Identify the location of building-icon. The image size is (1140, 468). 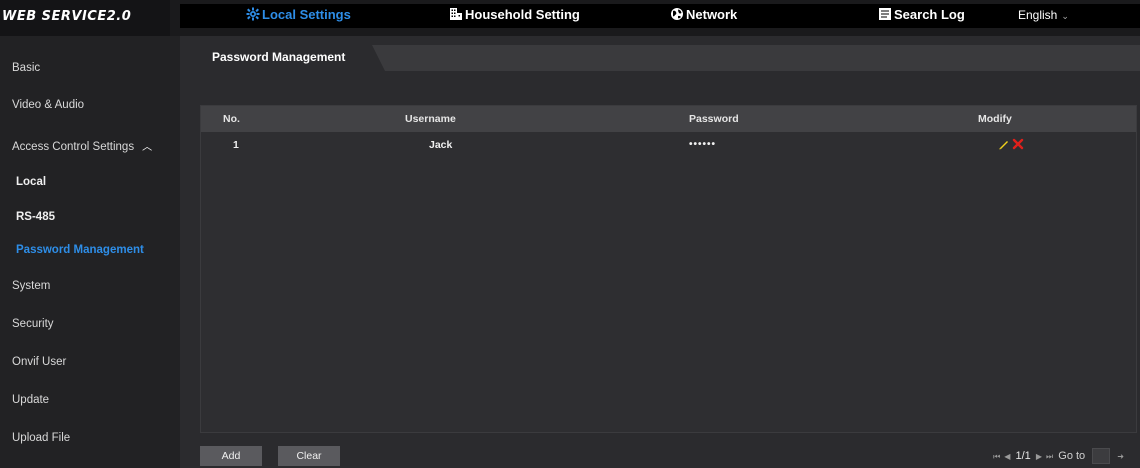
(456, 14).